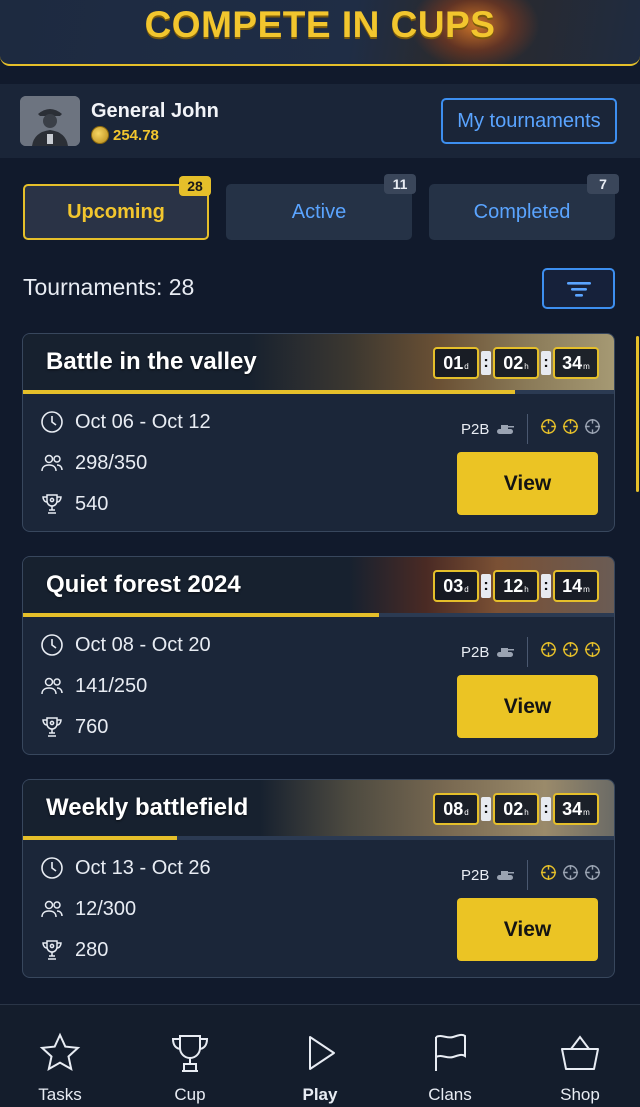 The width and height of the screenshot is (640, 1107). What do you see at coordinates (318, 364) in the screenshot?
I see `card-header: Battle in the valley 01 d : 02 h : 34 m` at bounding box center [318, 364].